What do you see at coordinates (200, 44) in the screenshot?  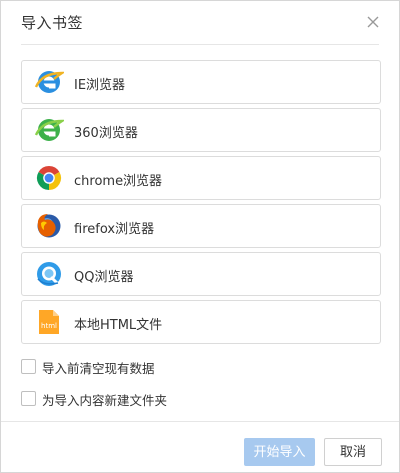 I see `header-divider` at bounding box center [200, 44].